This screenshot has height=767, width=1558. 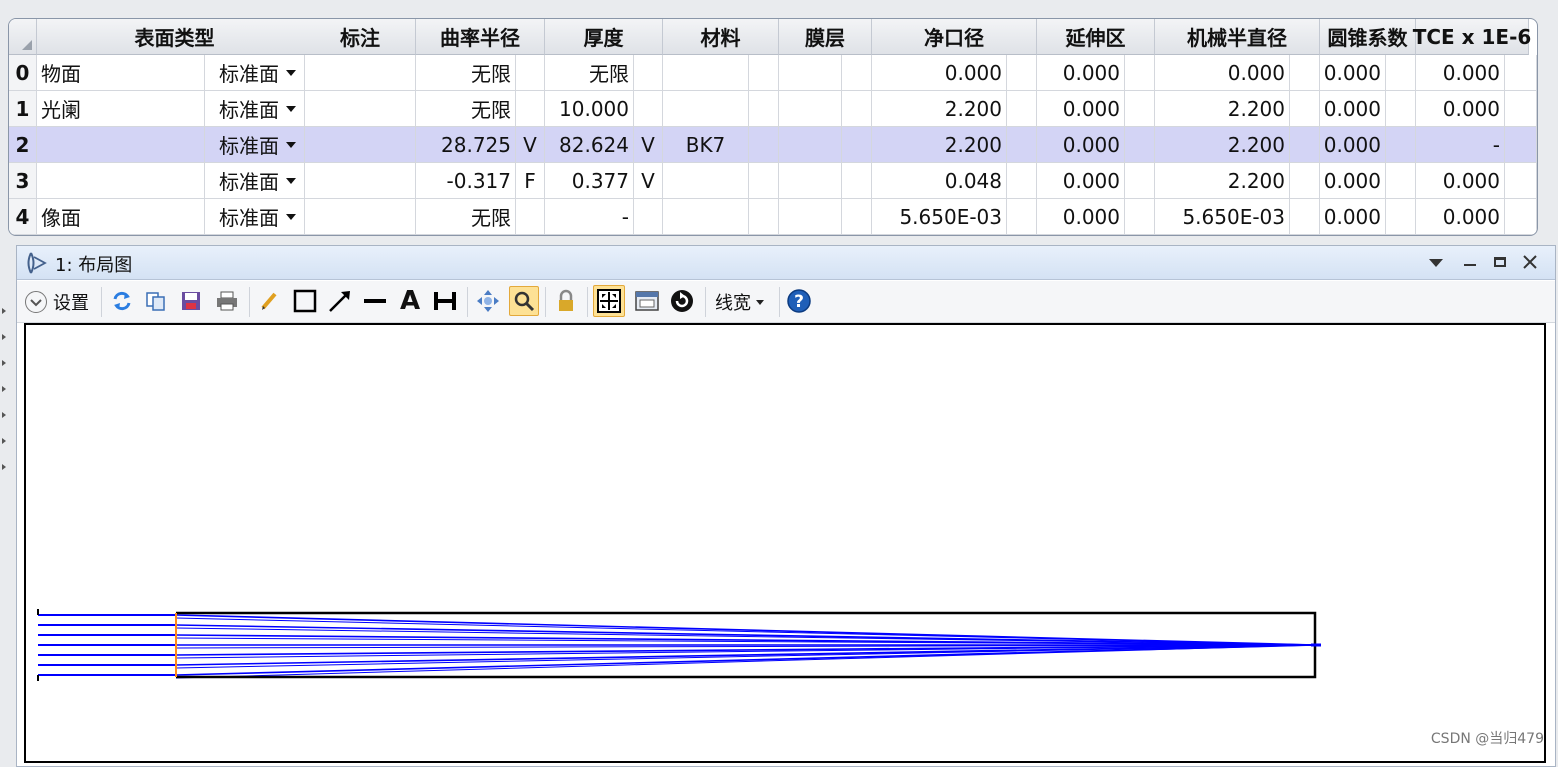 I want to click on surface-row: 0 物面 标准面 无限 无限 0.000 0.000 0.000 0.000 0.000, so click(x=773, y=73).